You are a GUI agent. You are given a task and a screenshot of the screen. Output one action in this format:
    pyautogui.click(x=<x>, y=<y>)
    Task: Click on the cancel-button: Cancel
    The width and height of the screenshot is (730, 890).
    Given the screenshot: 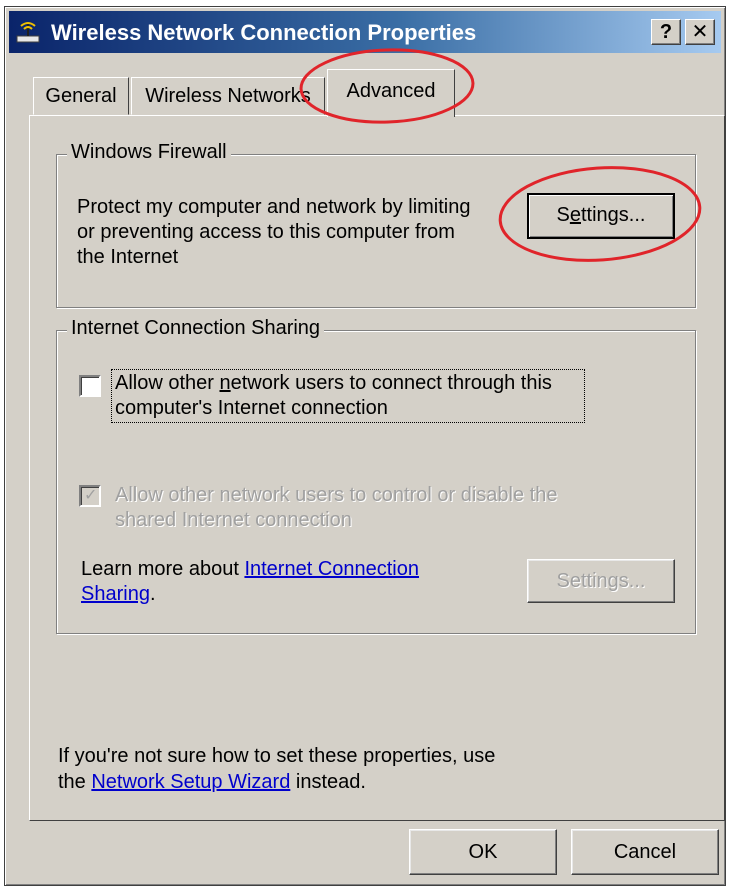 What is the action you would take?
    pyautogui.click(x=645, y=852)
    